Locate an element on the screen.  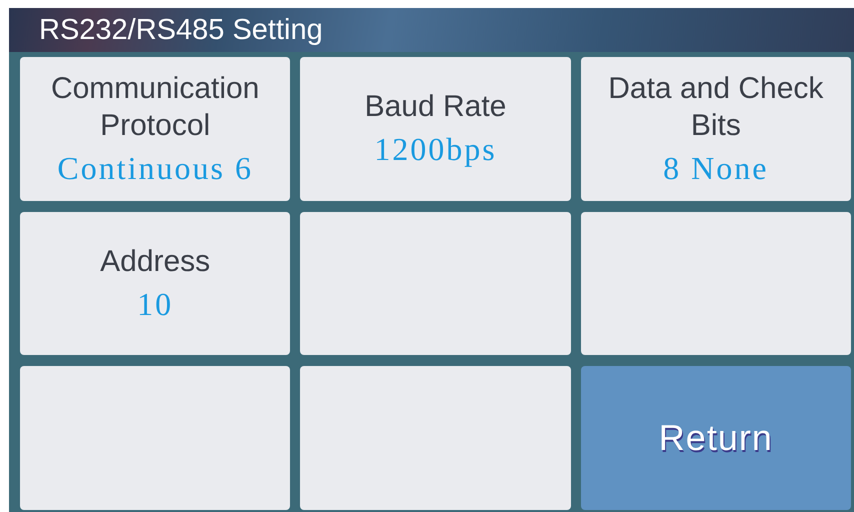
window-title: RS232/RS485 Setting is located at coordinates (181, 30).